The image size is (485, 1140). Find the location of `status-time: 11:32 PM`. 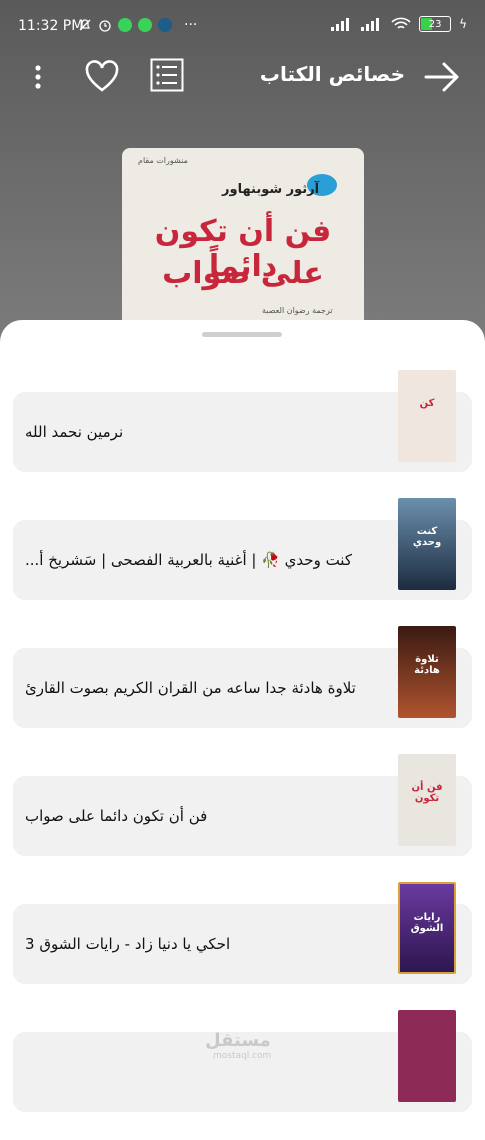

status-time: 11:32 PM is located at coordinates (51, 26).